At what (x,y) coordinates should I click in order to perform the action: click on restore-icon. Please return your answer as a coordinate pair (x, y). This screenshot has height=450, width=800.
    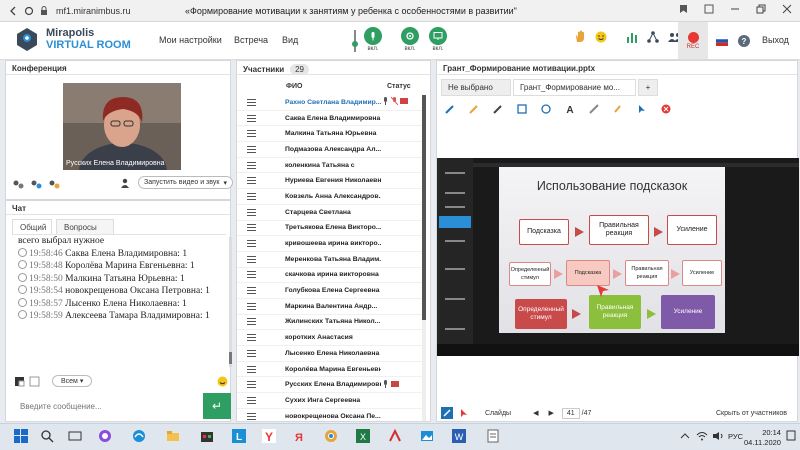
    Looking at the image, I should click on (761, 9).